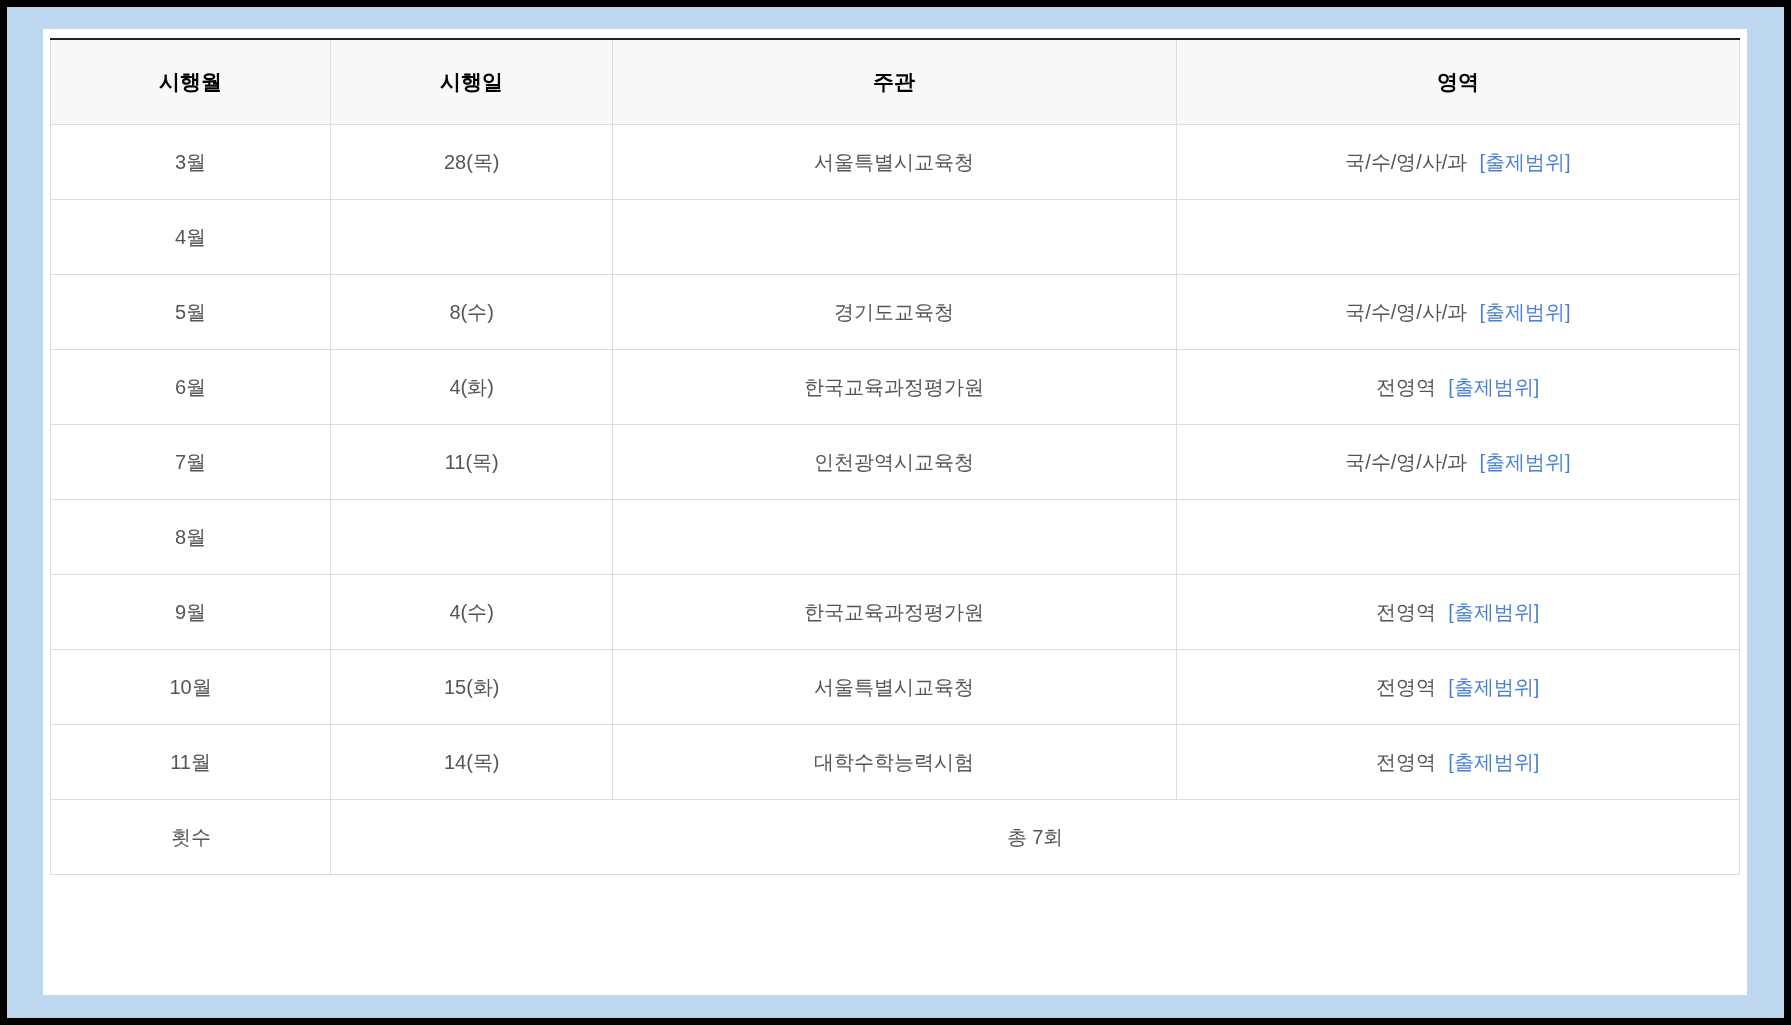 The width and height of the screenshot is (1791, 1025). I want to click on table-cell: 6월, so click(190, 386).